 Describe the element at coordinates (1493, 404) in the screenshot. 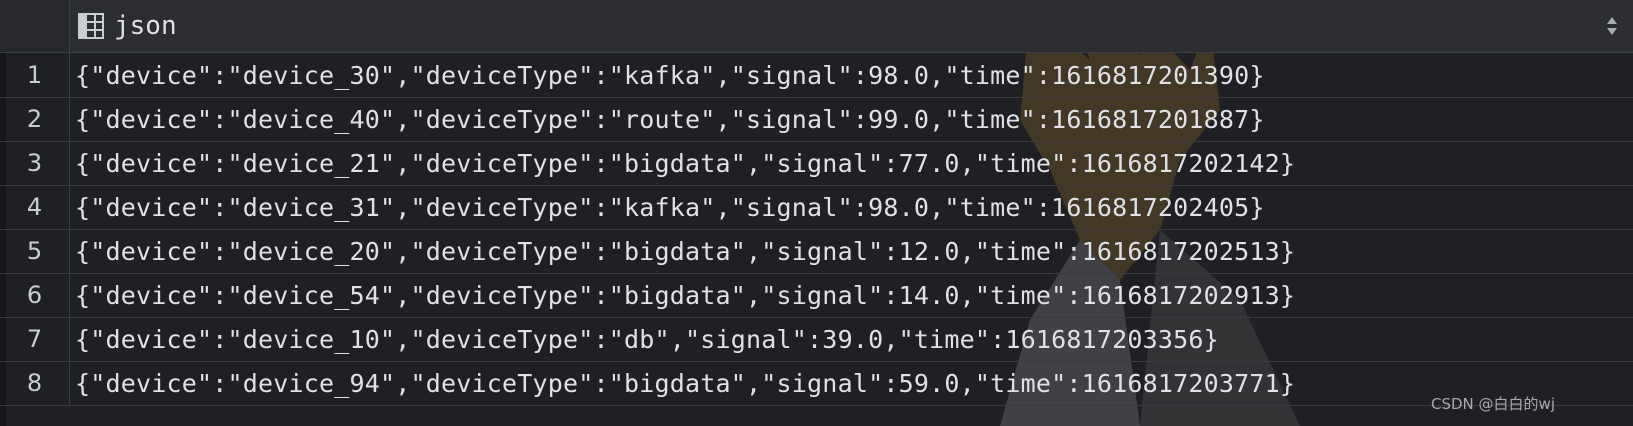

I see `watermark: CSDN @白白的wj` at that location.